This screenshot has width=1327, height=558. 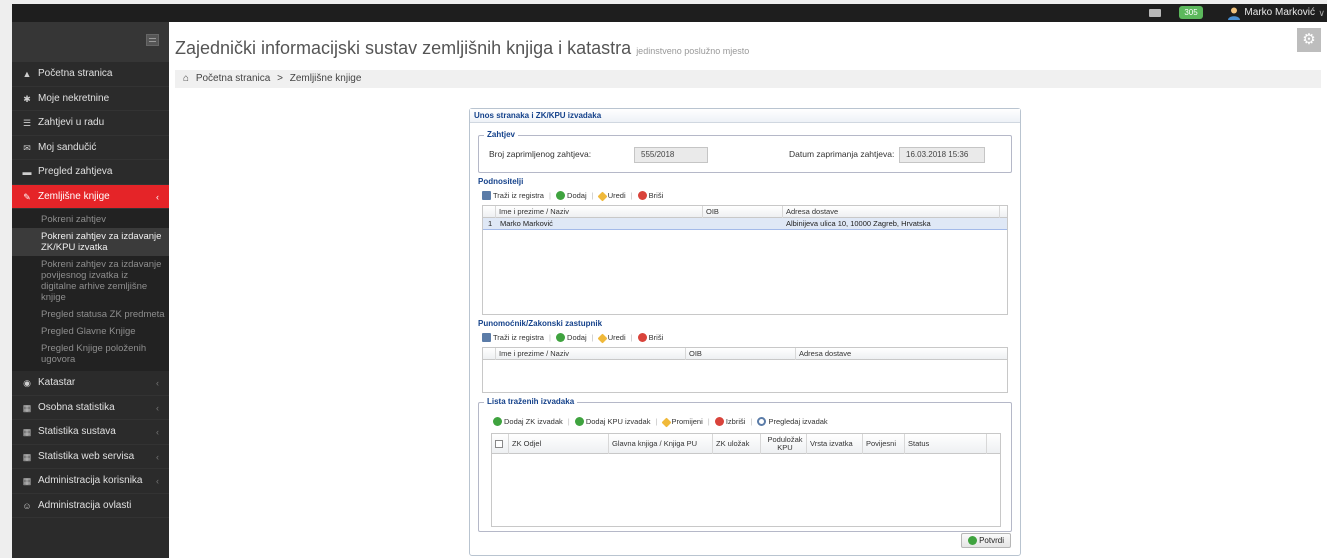 What do you see at coordinates (616, 337) in the screenshot?
I see `button-label: Uredi` at bounding box center [616, 337].